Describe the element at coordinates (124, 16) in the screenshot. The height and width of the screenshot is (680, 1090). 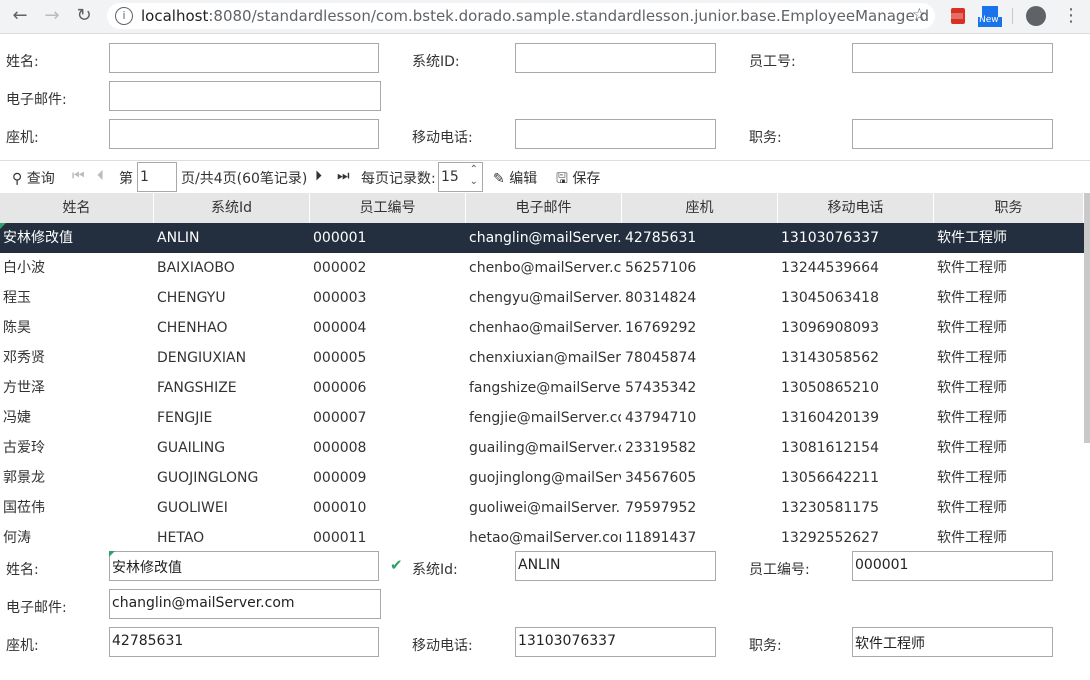
I see `site-info-icon: i` at that location.